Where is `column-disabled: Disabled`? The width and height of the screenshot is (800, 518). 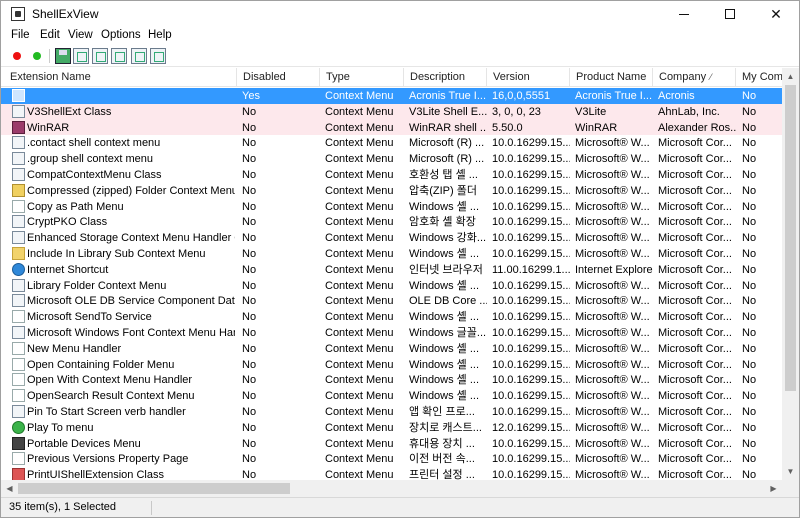
column-disabled: Disabled is located at coordinates (278, 77).